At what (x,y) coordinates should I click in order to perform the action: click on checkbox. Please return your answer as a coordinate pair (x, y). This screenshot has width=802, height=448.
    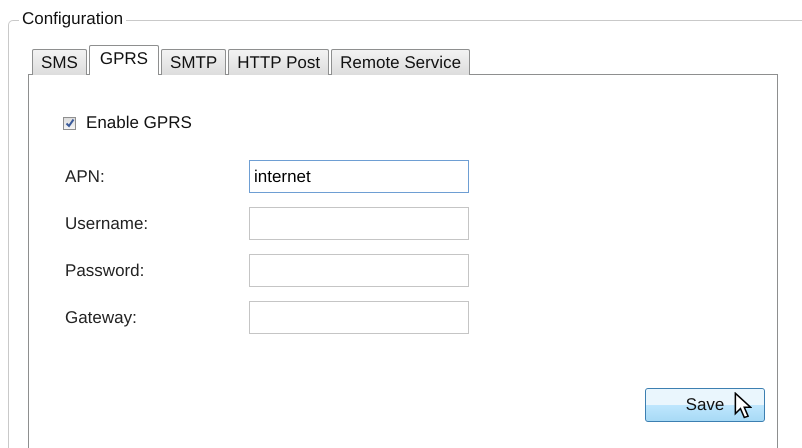
    Looking at the image, I should click on (69, 123).